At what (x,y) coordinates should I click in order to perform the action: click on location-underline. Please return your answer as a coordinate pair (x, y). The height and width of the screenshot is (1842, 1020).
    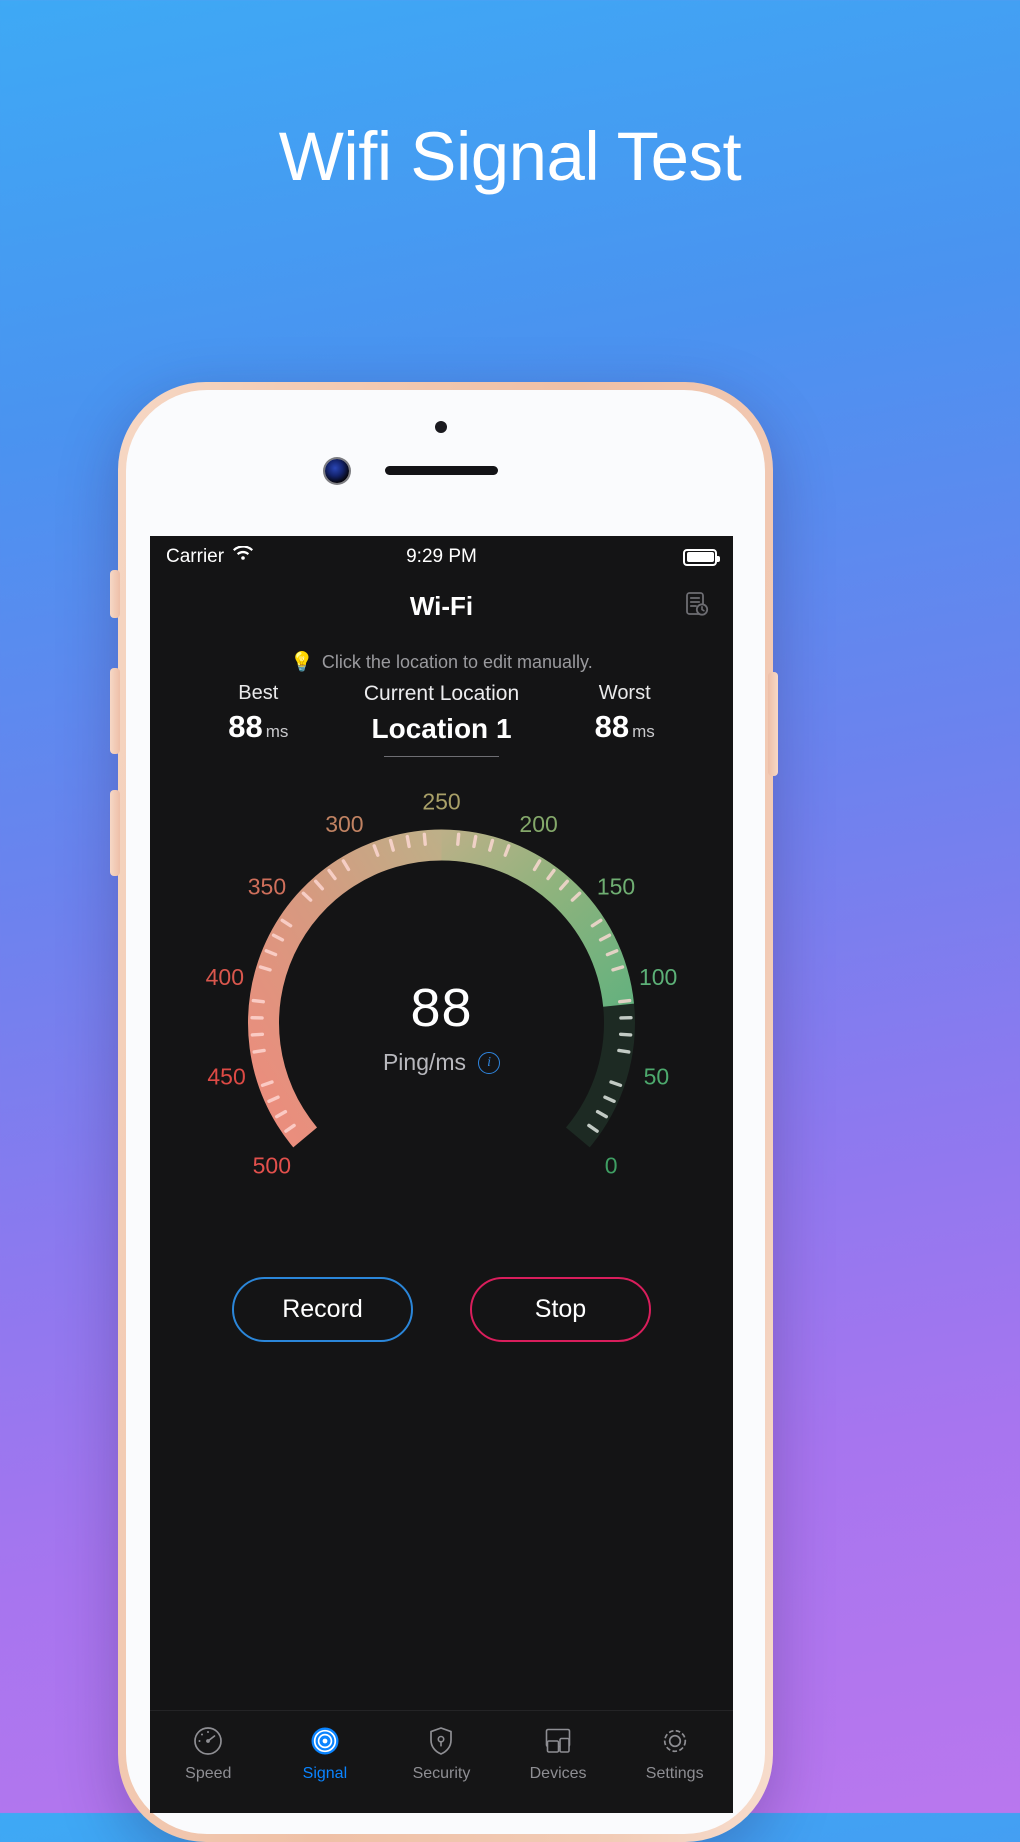
    Looking at the image, I should click on (441, 756).